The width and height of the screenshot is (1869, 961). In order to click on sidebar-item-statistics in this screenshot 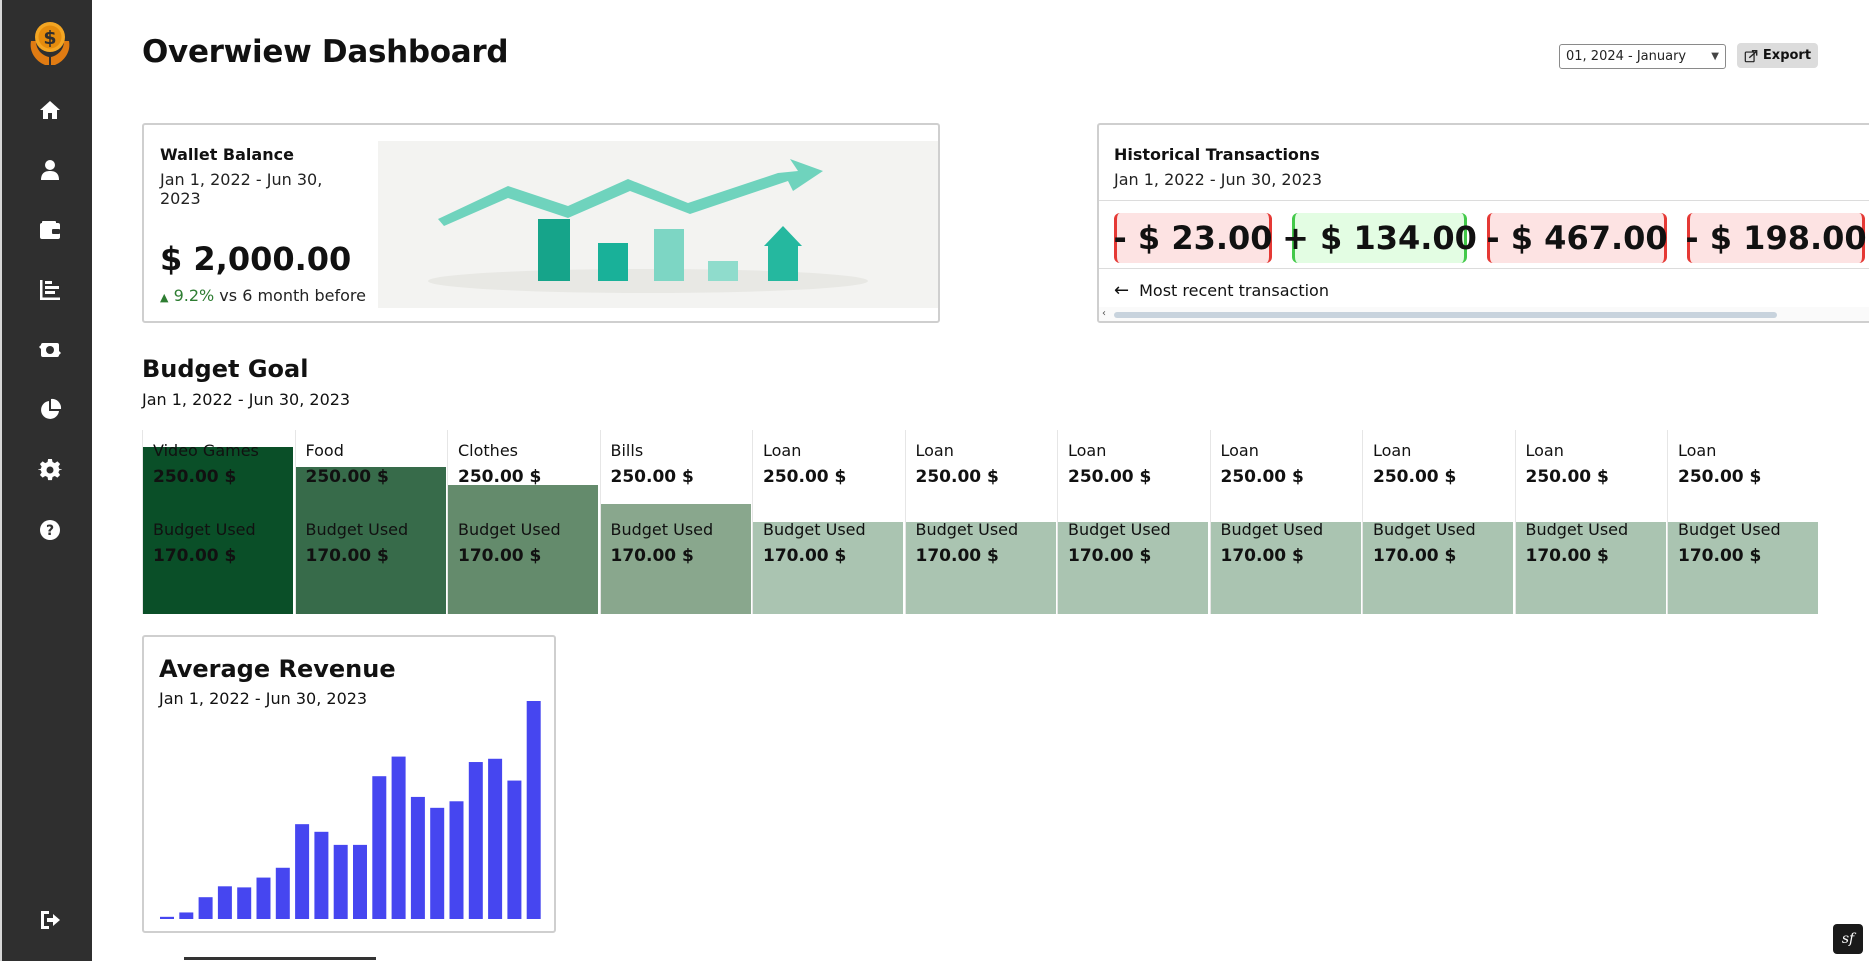, I will do `click(50, 290)`.